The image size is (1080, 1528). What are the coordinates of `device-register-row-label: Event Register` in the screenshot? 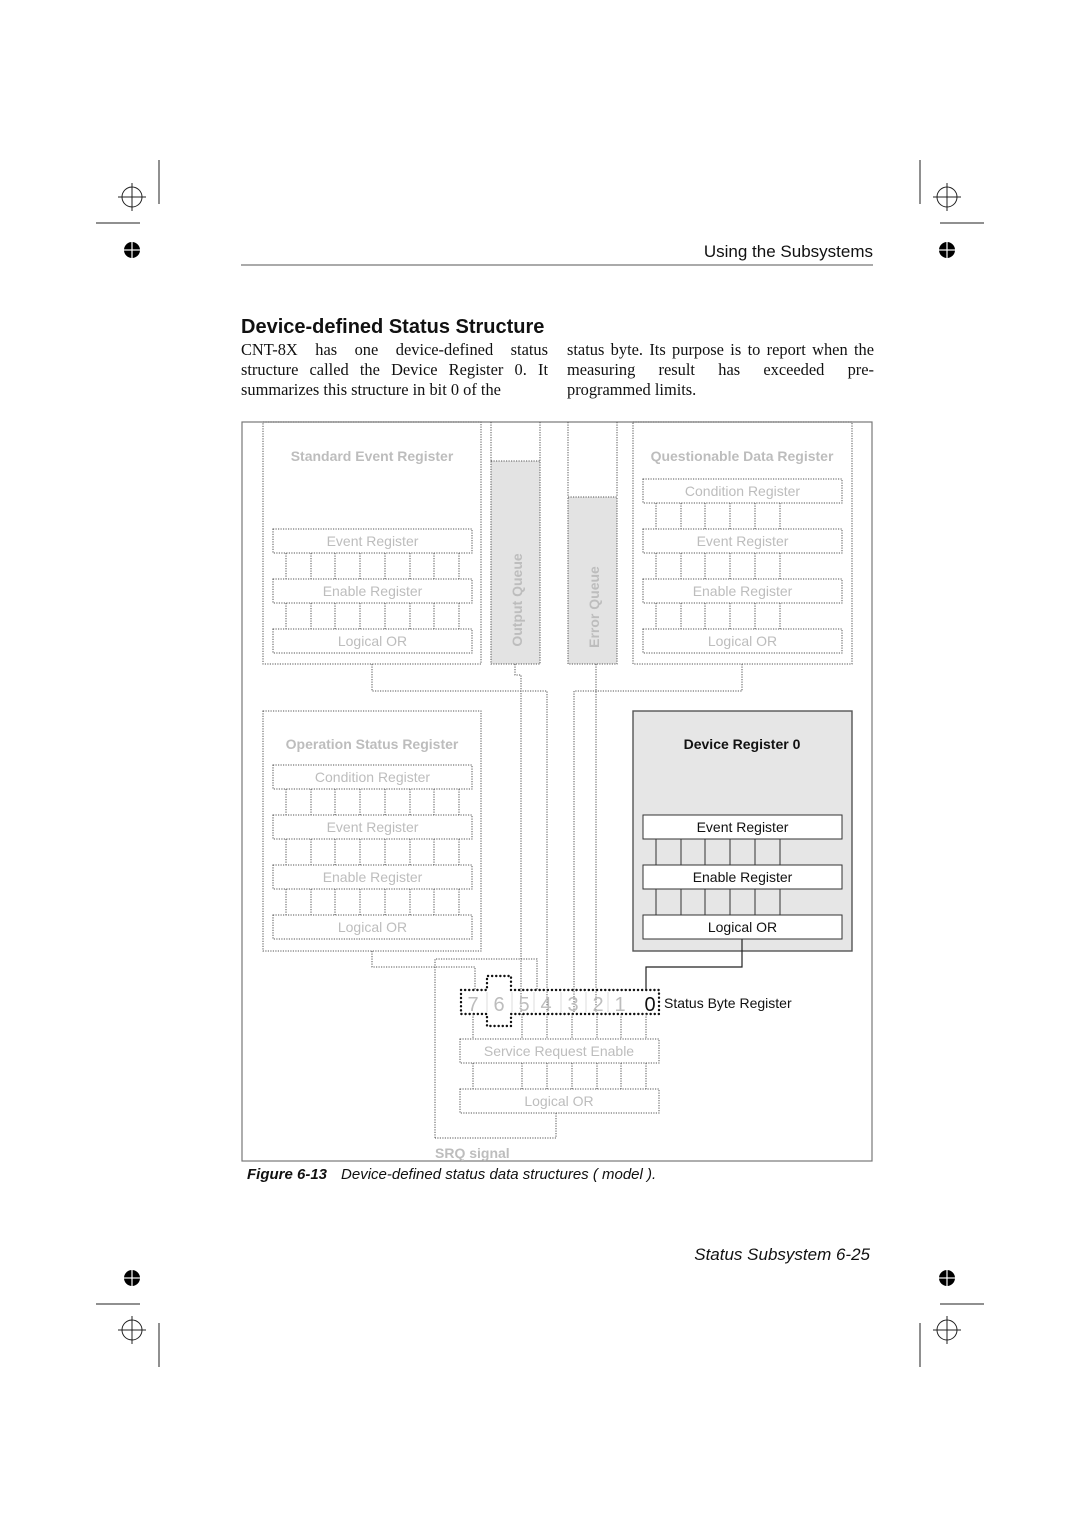 It's located at (743, 827).